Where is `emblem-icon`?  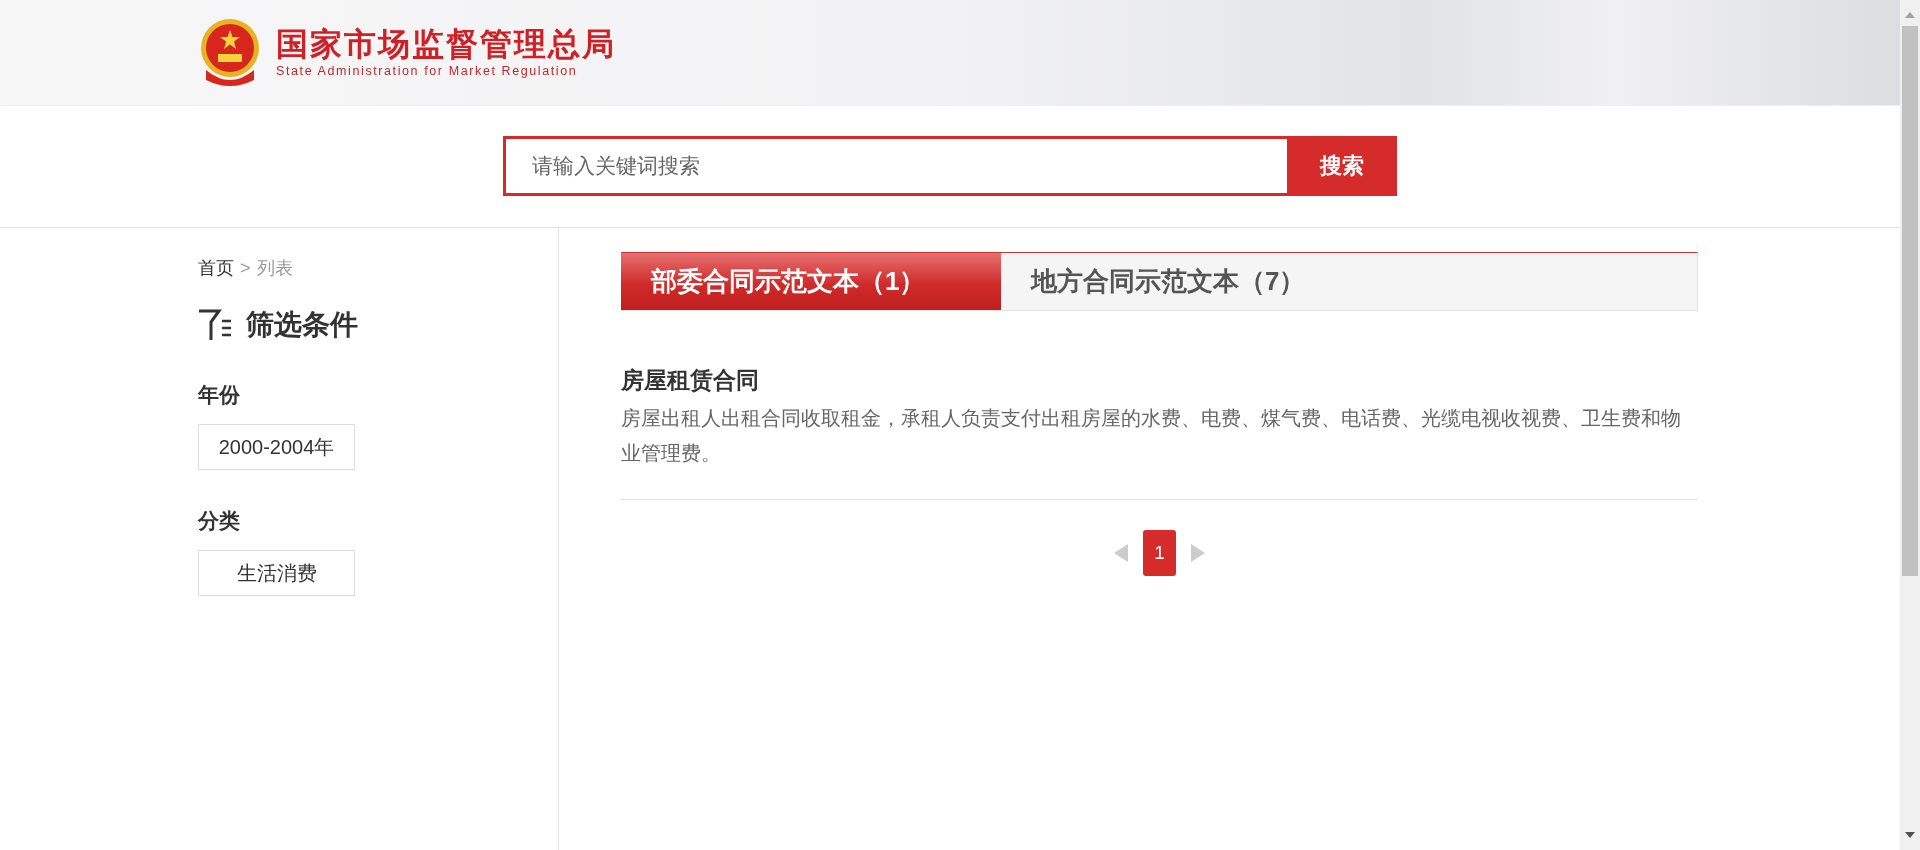
emblem-icon is located at coordinates (230, 52).